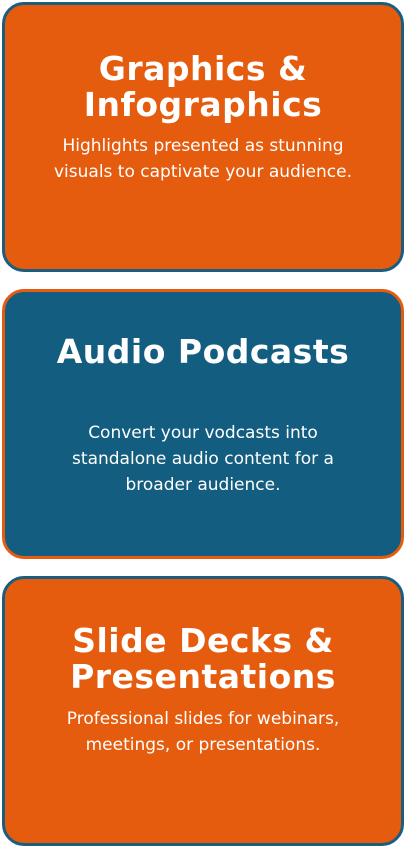  Describe the element at coordinates (203, 640) in the screenshot. I see `card-title-line: Slide Decks &` at that location.